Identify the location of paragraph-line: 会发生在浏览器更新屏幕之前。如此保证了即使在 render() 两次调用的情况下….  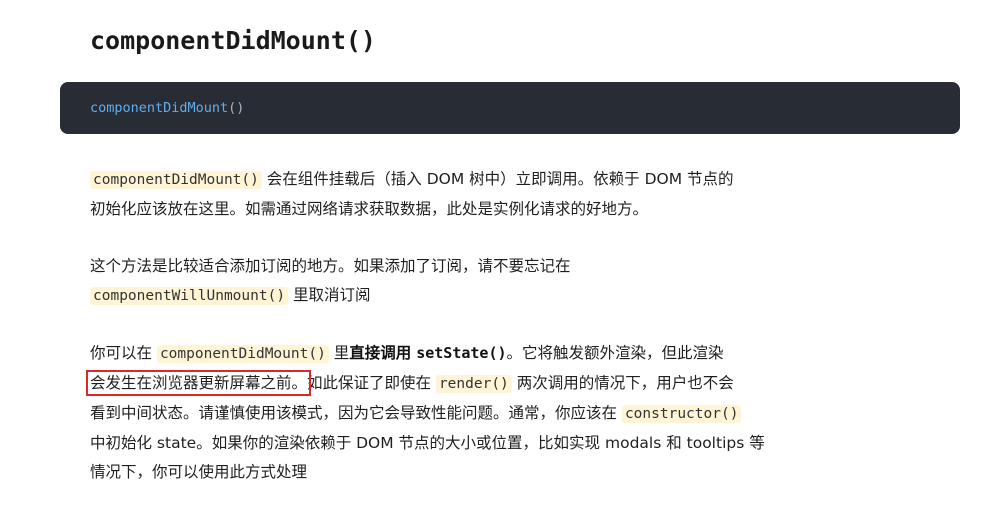
(457, 384).